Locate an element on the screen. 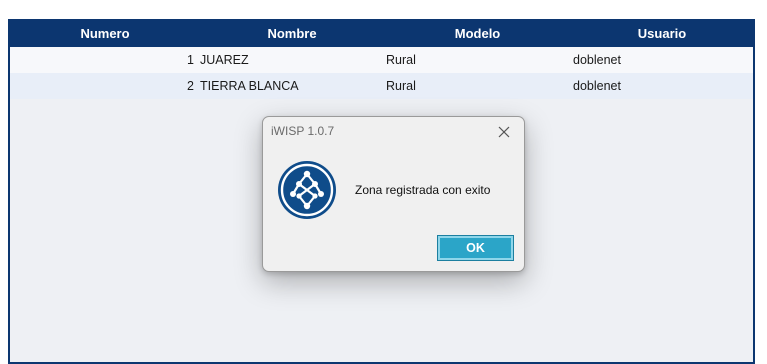 Image resolution: width=767 pixels, height=364 pixels. message-dialog: iWISP 1.0.7 Zona registrada con exito OK is located at coordinates (393, 194).